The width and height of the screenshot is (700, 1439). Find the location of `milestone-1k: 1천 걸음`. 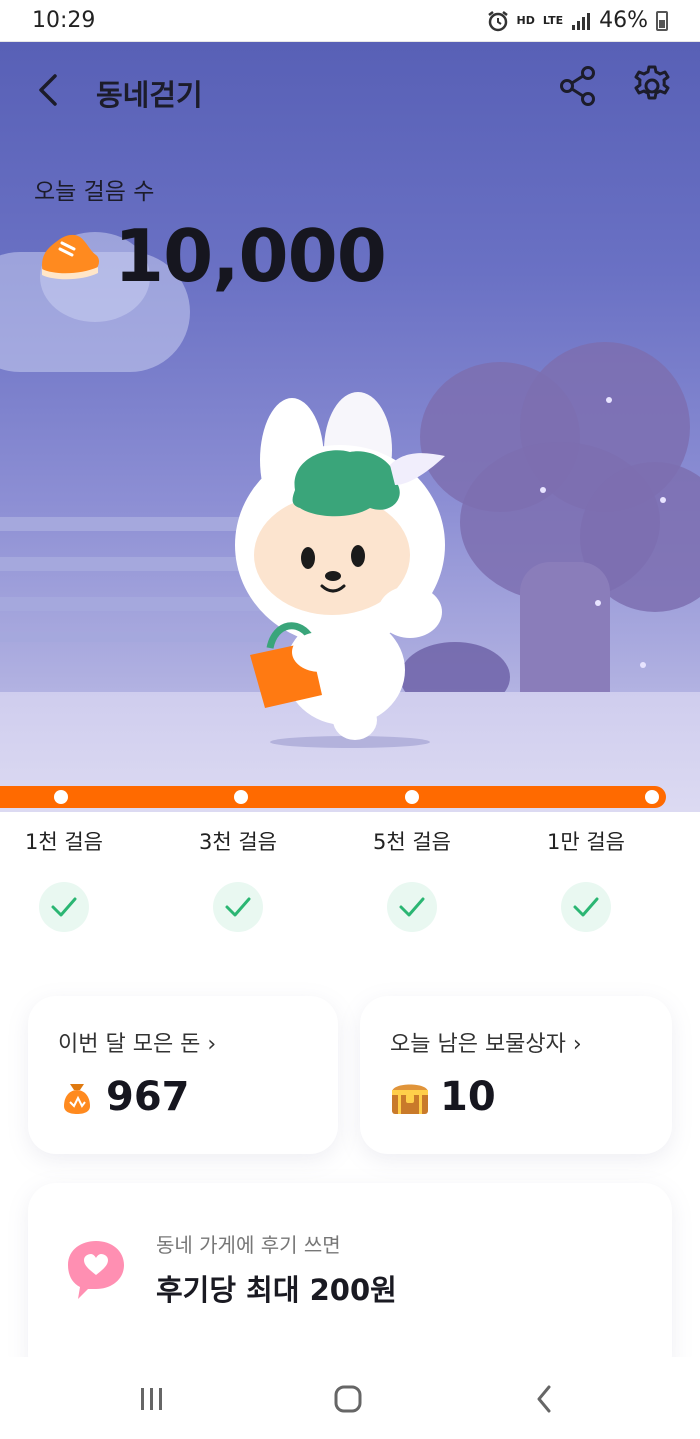

milestone-1k: 1천 걸음 is located at coordinates (67, 879).